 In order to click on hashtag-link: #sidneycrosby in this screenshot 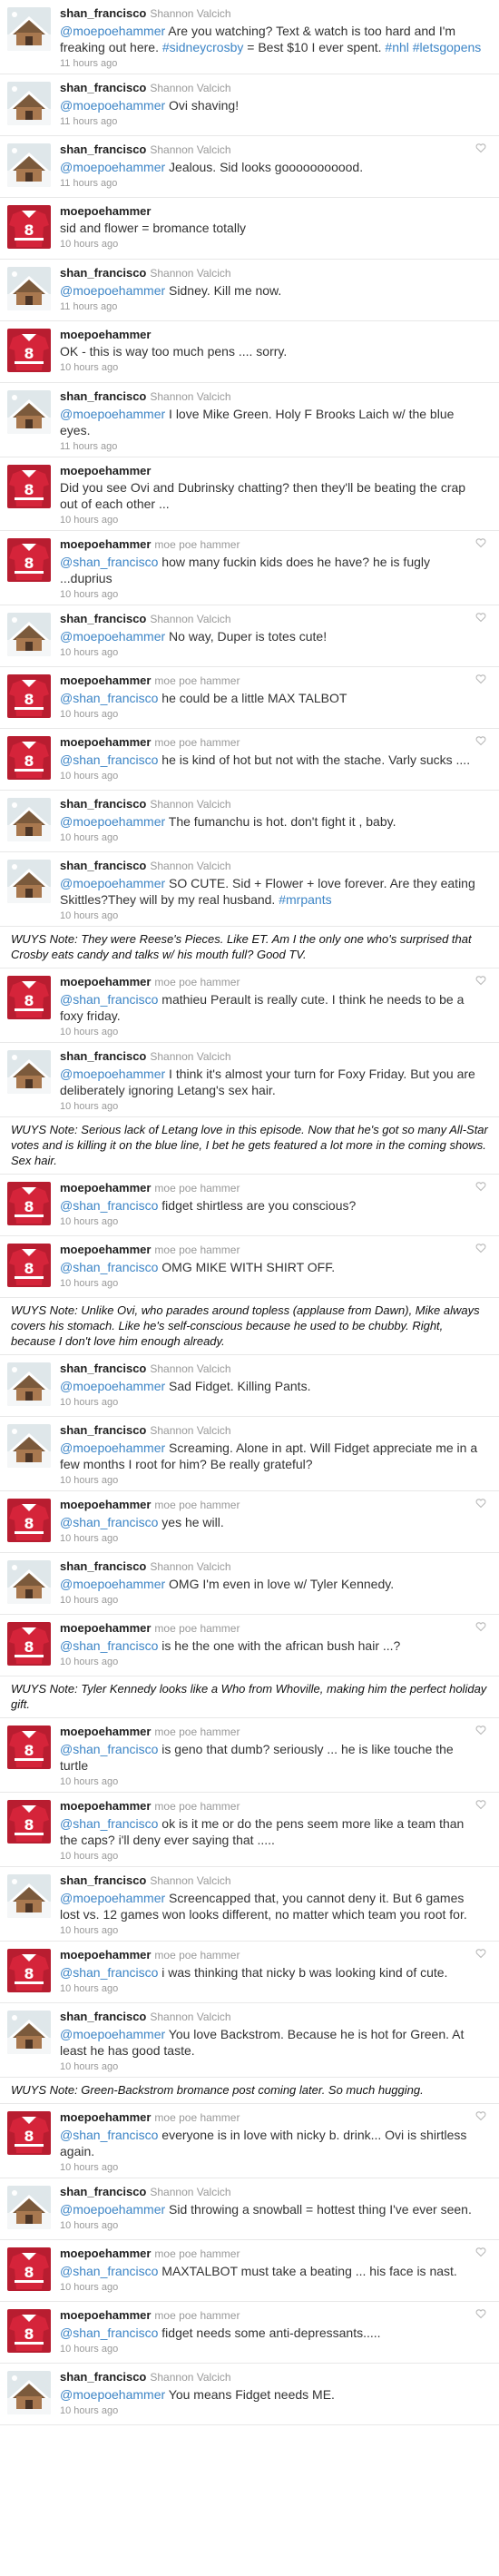, I will do `click(203, 47)`.